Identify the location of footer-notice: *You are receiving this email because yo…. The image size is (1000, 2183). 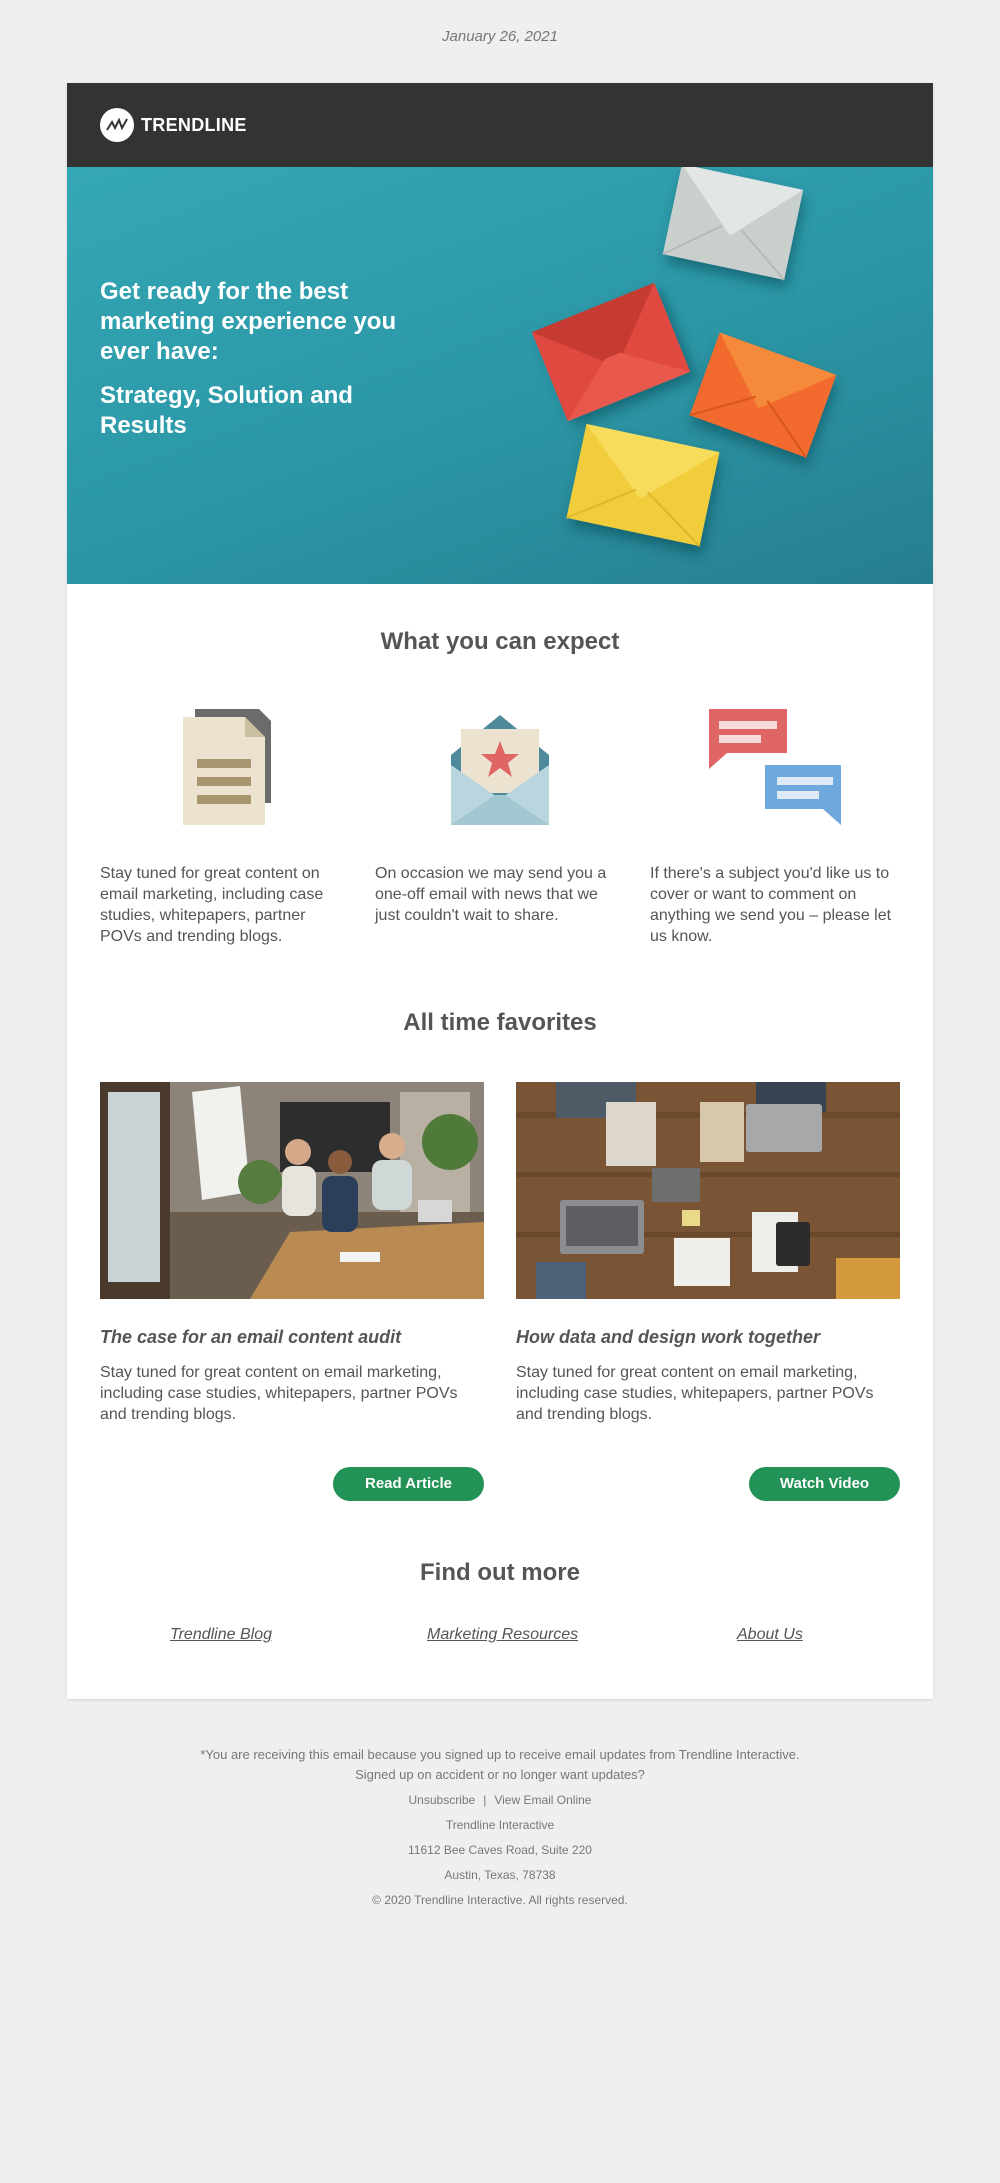
(500, 1754).